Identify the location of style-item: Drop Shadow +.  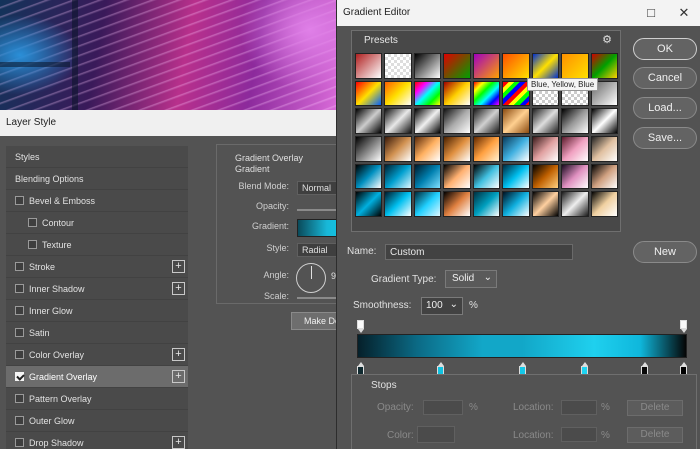
(97, 440).